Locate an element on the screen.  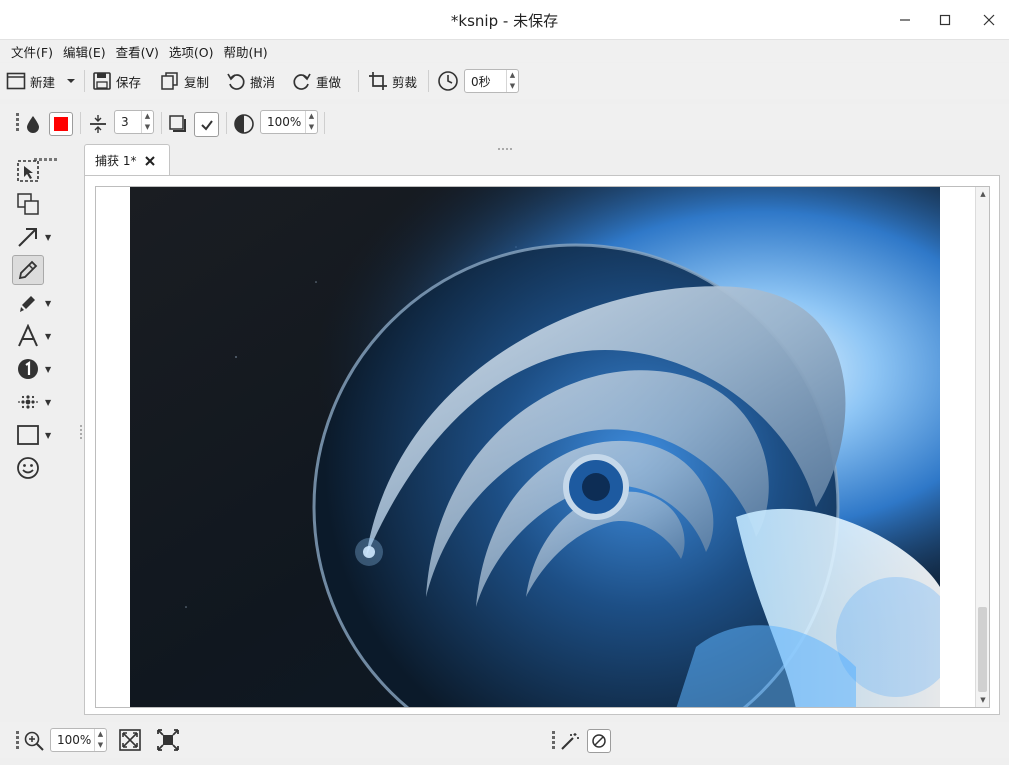
opacity-spinbox: 100% ▲ ▼ is located at coordinates (289, 122).